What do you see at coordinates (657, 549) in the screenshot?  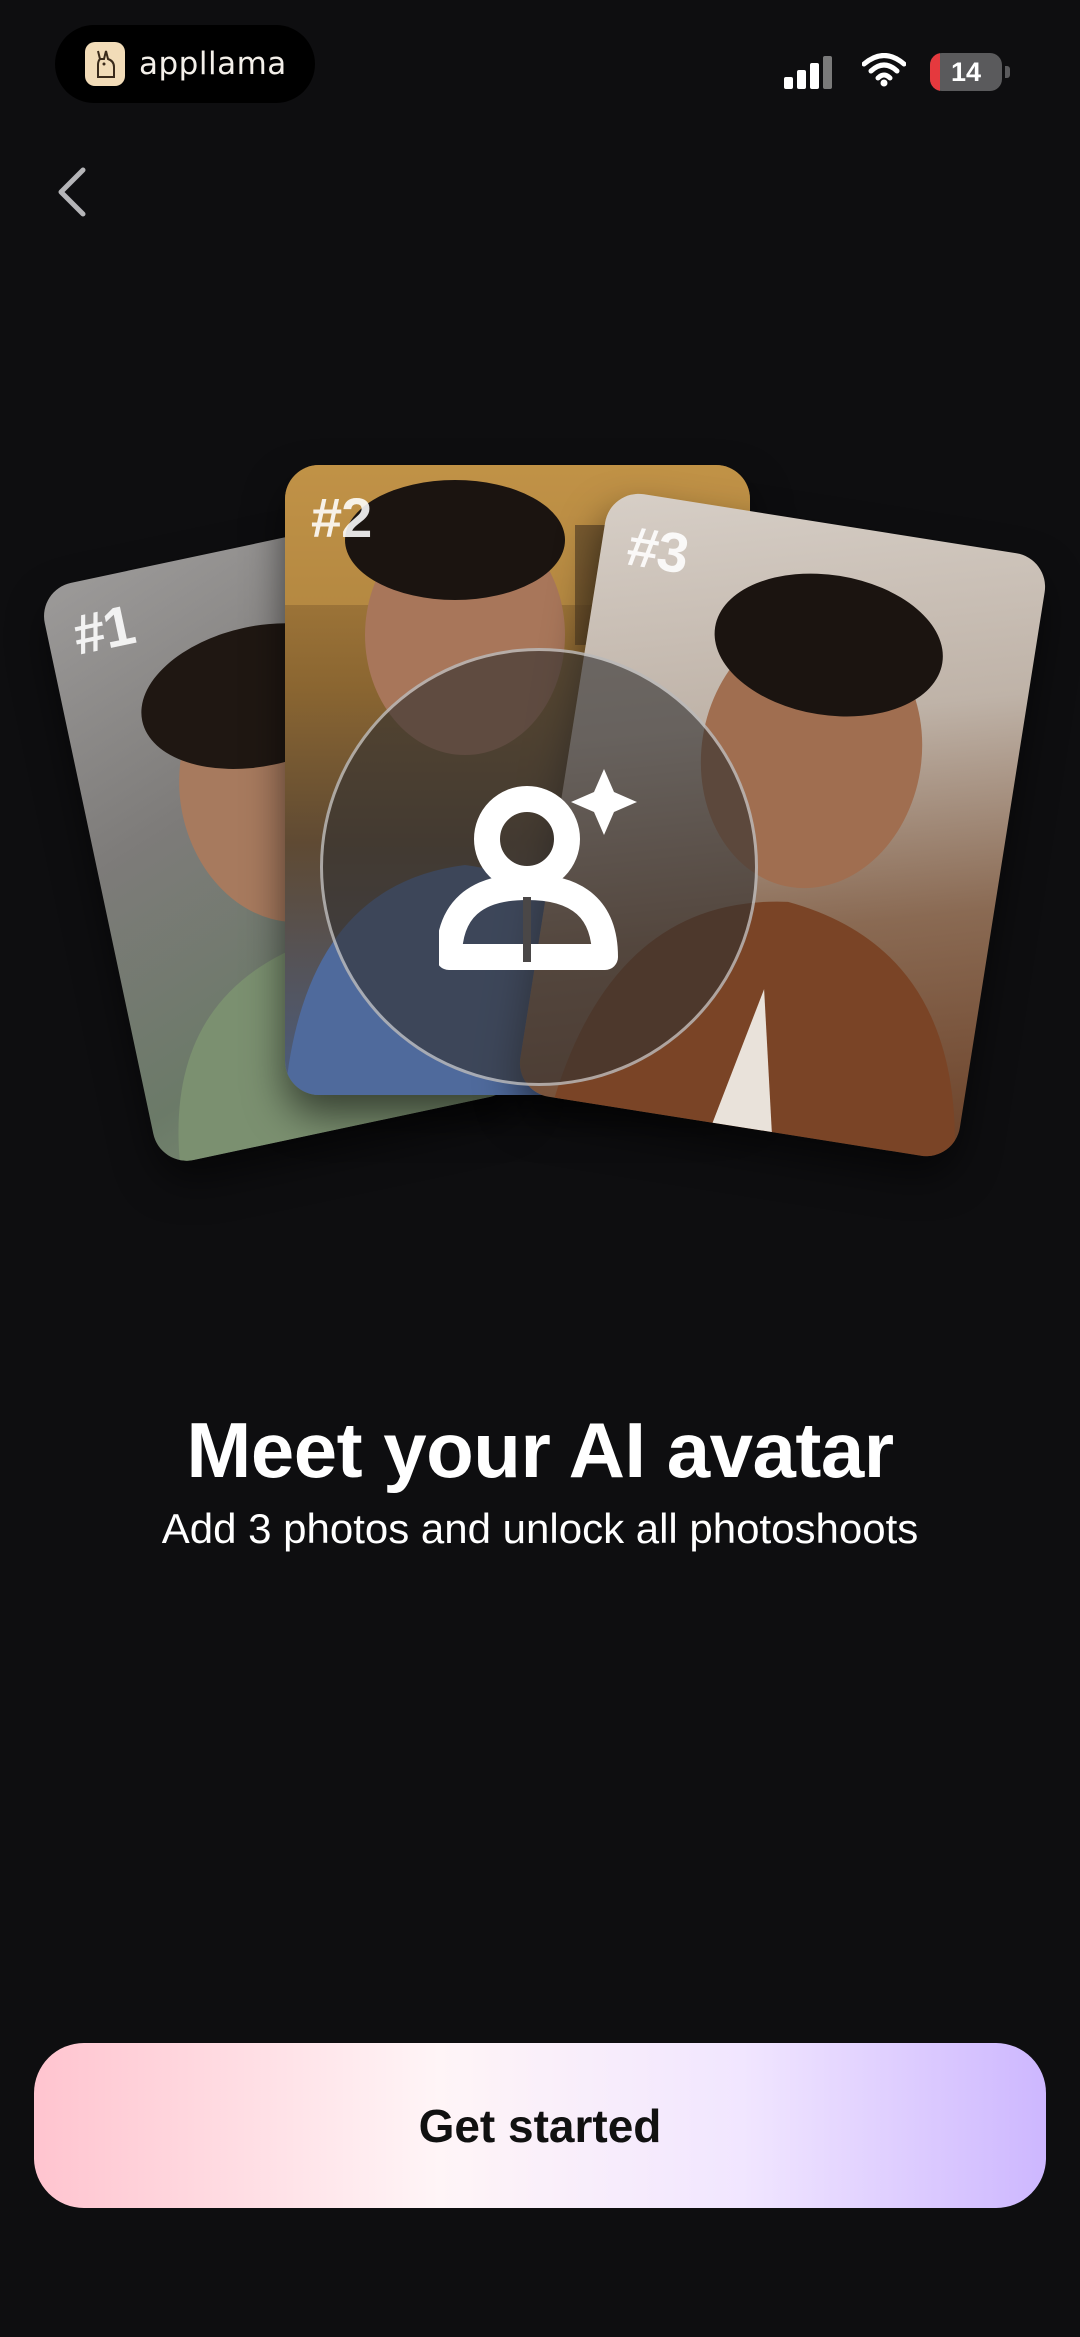 I see `card-number-label: #3` at bounding box center [657, 549].